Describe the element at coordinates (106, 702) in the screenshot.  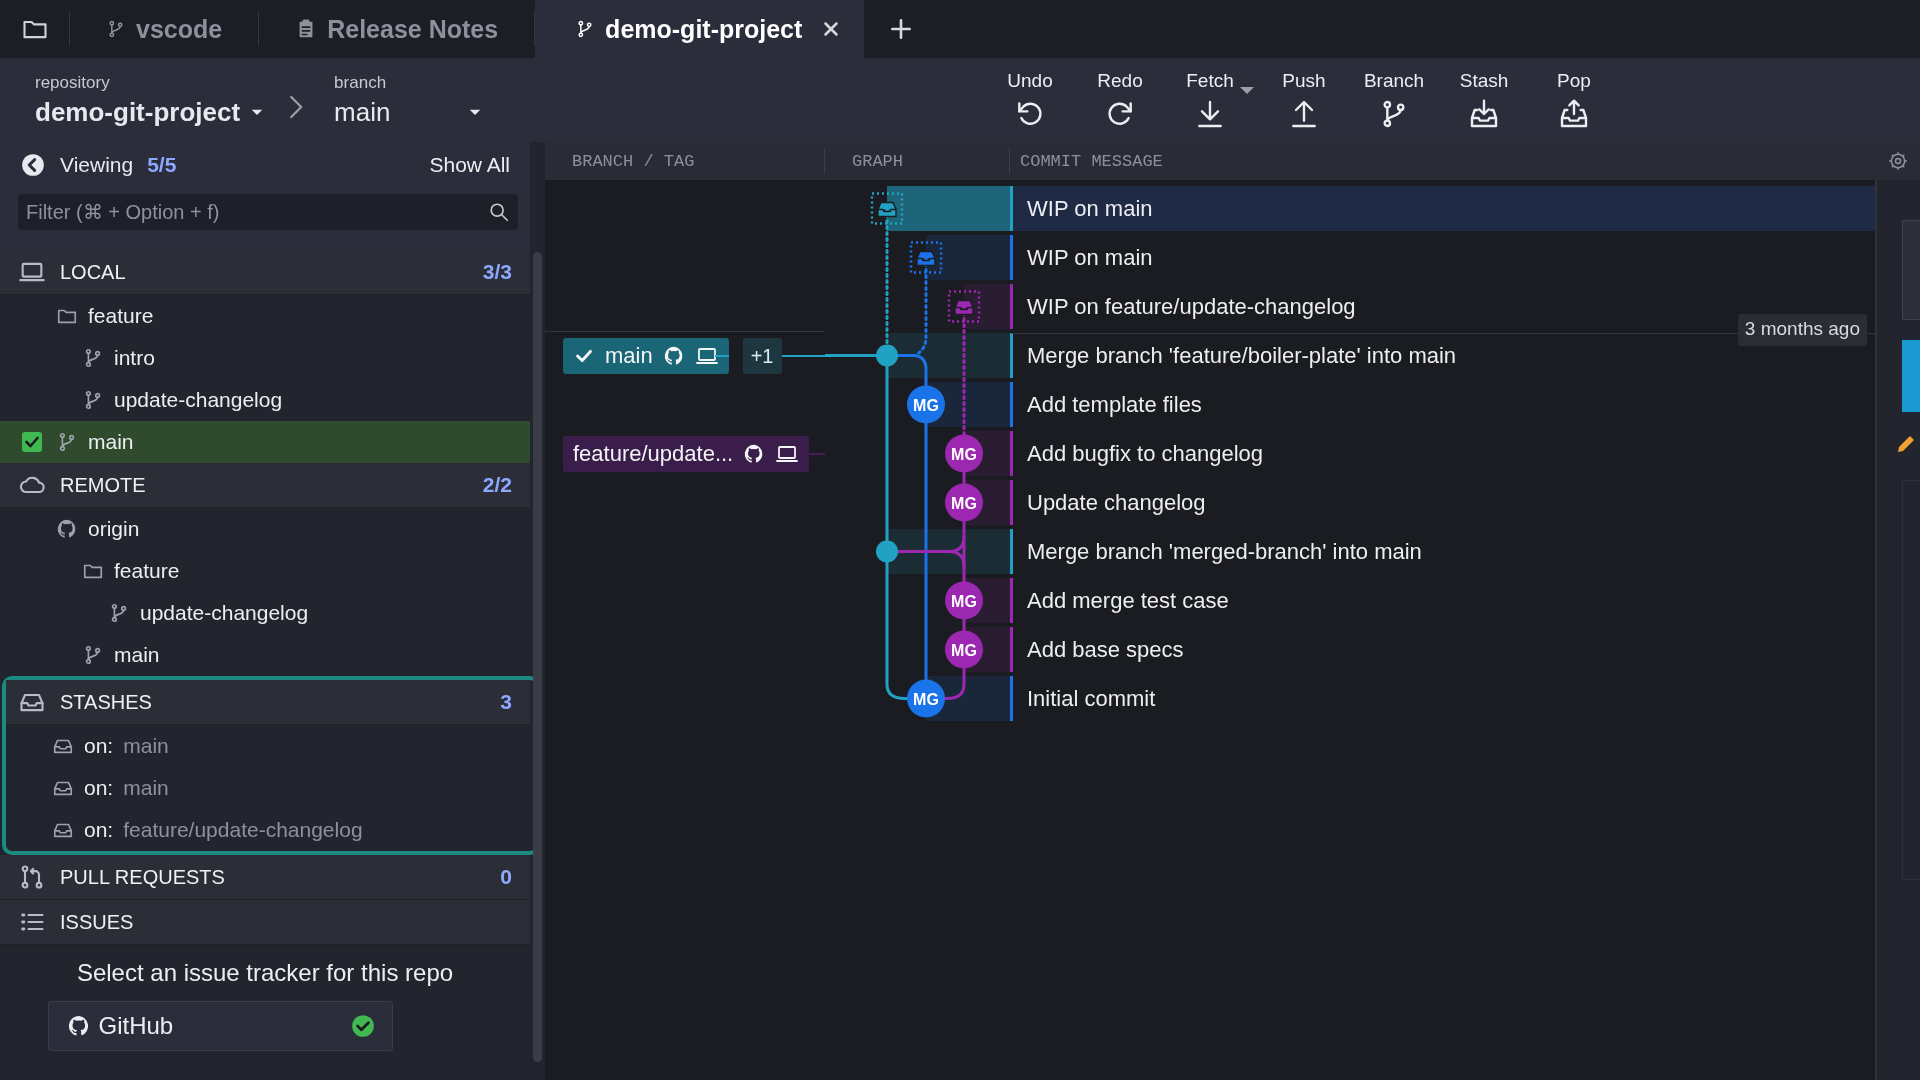
I see `section-title: STASHES` at that location.